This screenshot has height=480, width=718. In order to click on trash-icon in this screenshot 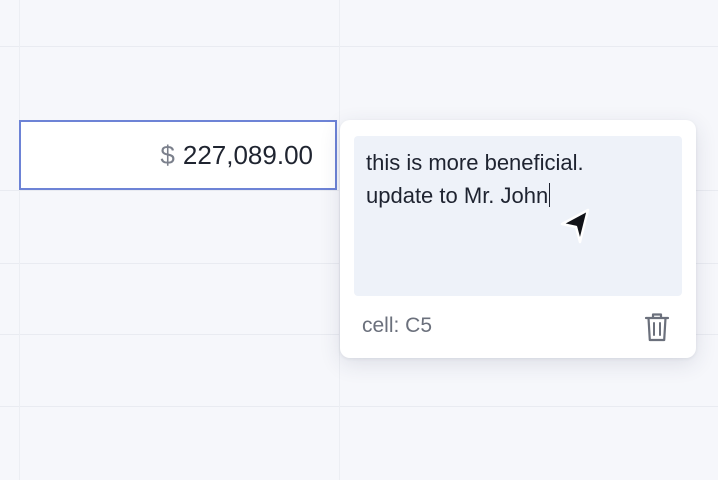, I will do `click(657, 327)`.